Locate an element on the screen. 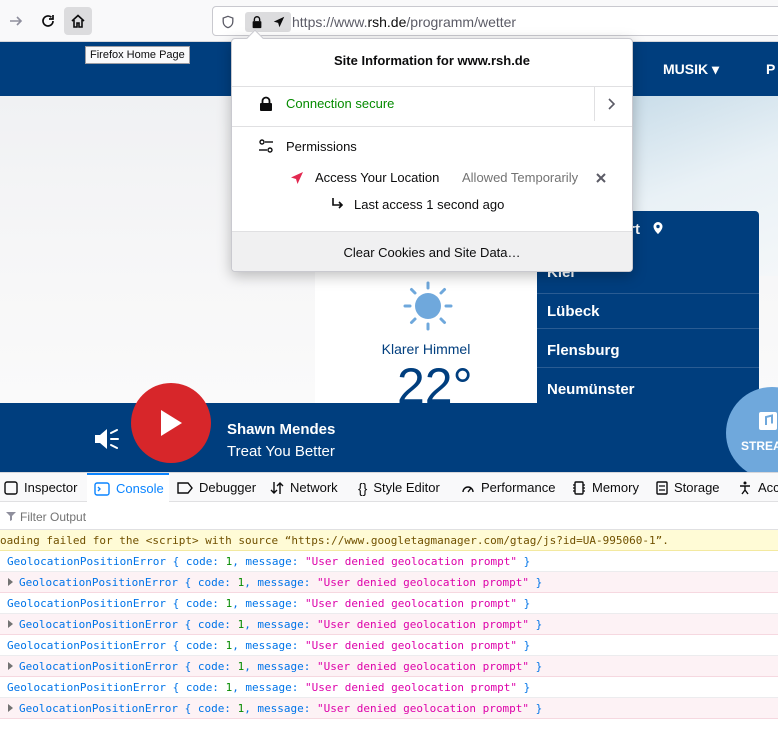  tab-label: Console is located at coordinates (140, 488).